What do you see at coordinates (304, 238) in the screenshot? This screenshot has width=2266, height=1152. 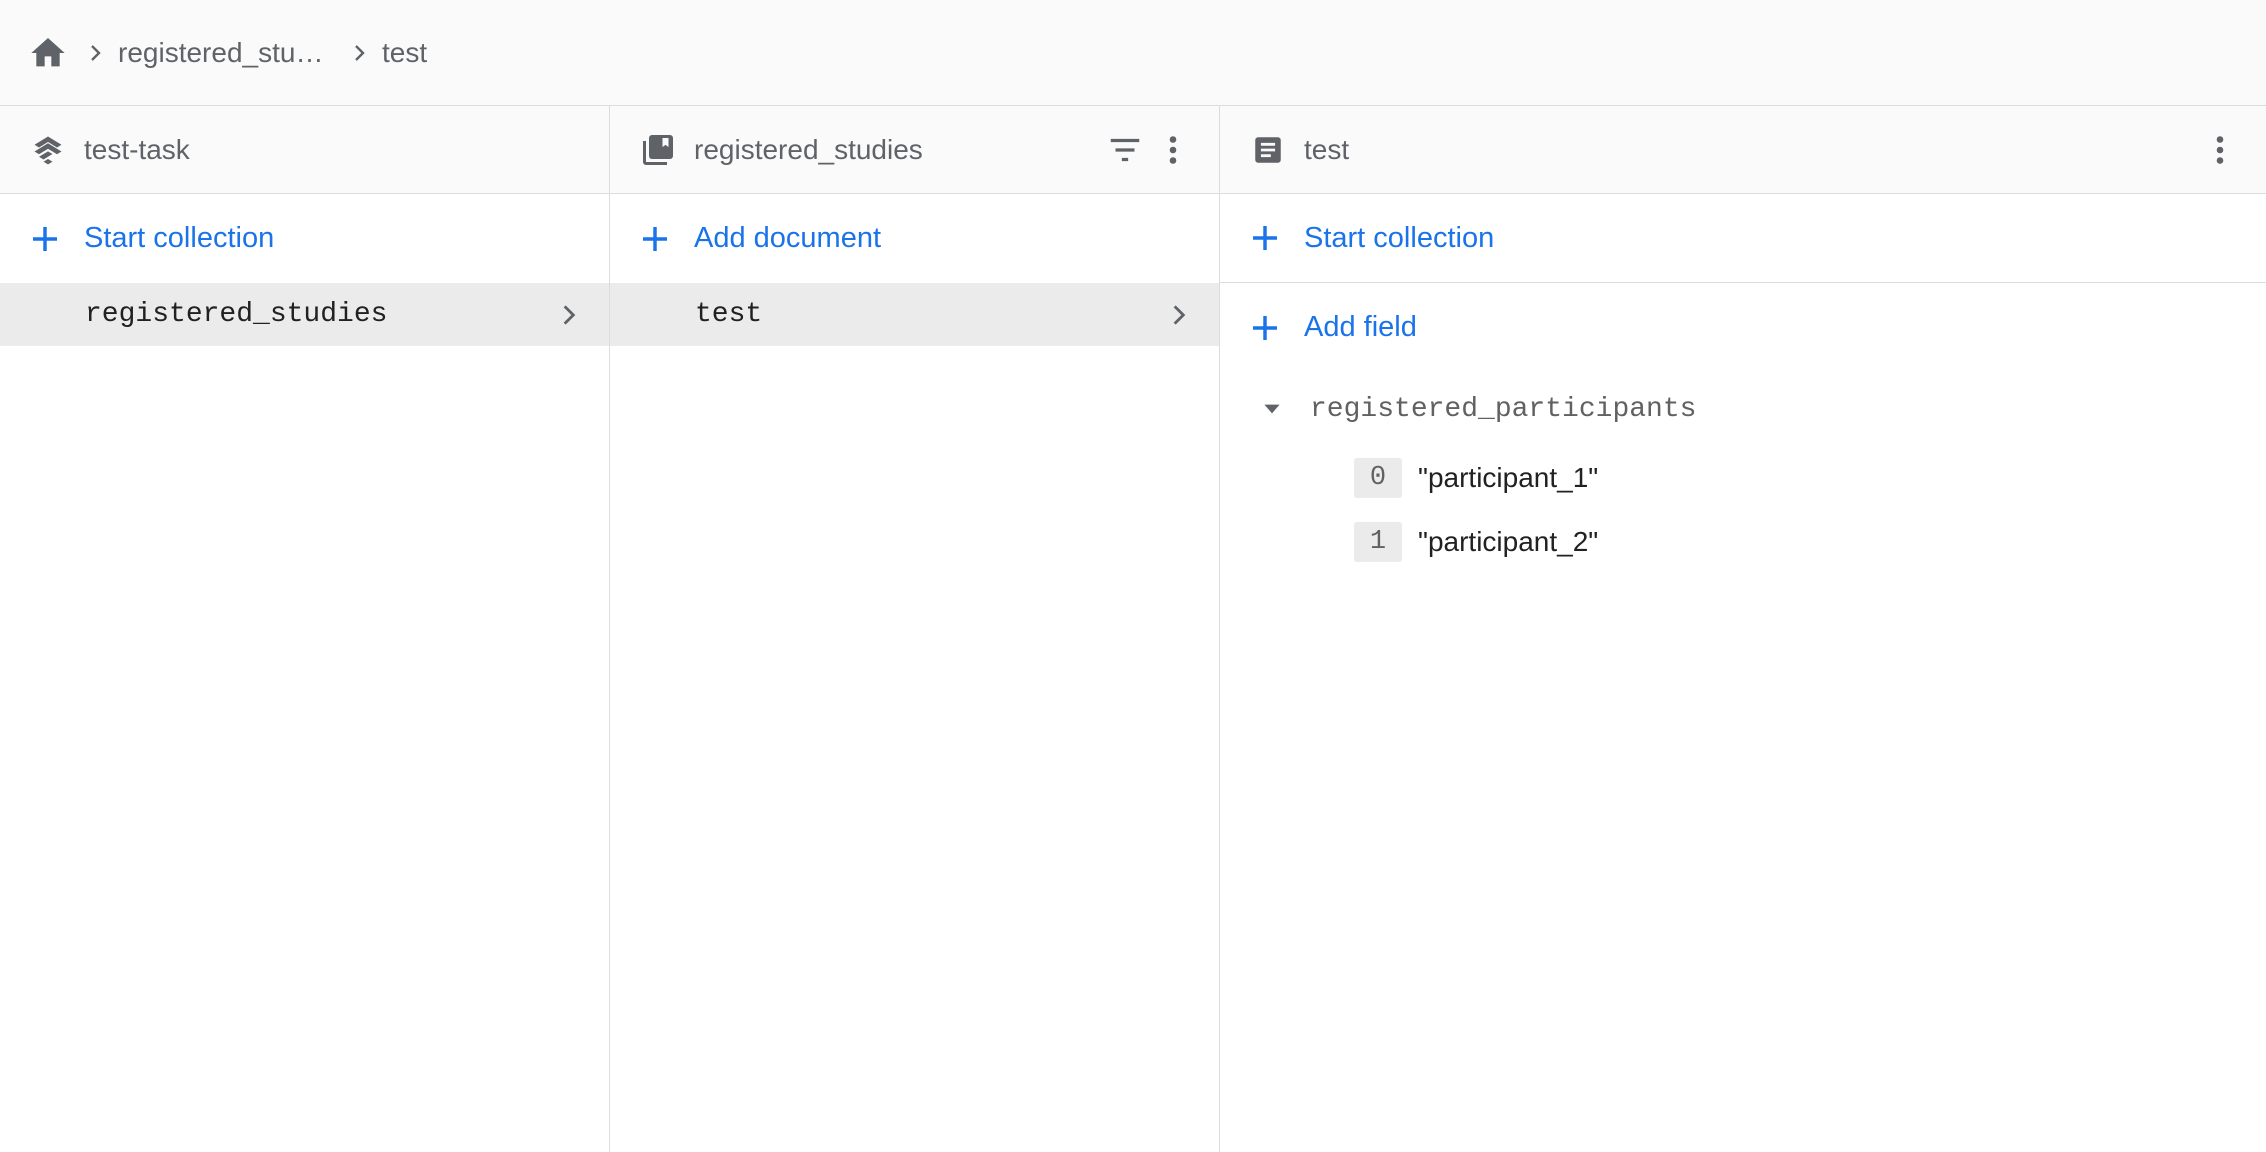 I see `start-collection-button: Start collection` at bounding box center [304, 238].